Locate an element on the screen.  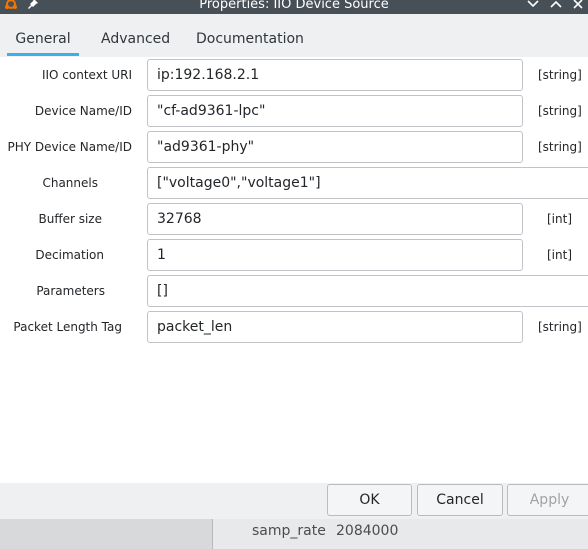
param-label-channels: Channels is located at coordinates (70, 183).